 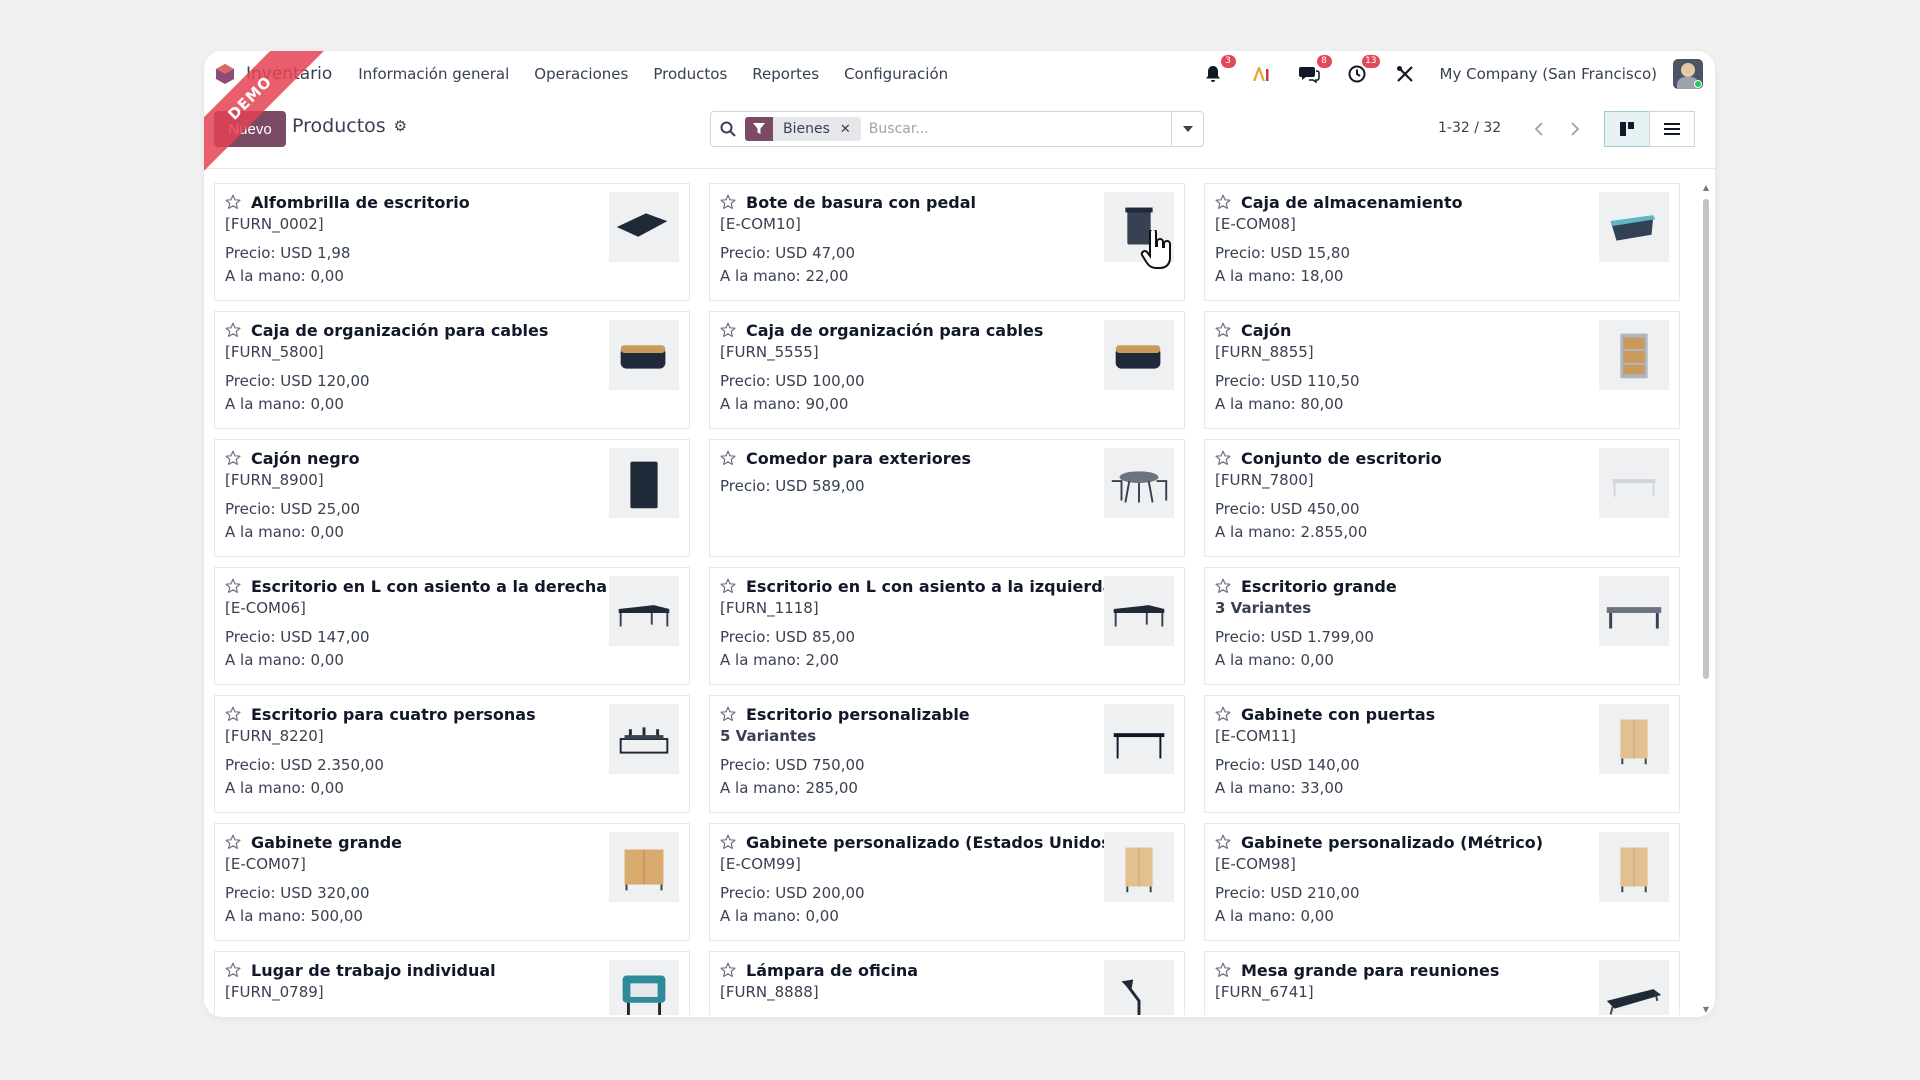 I want to click on product-name: Escritorio grande, so click(x=1319, y=586).